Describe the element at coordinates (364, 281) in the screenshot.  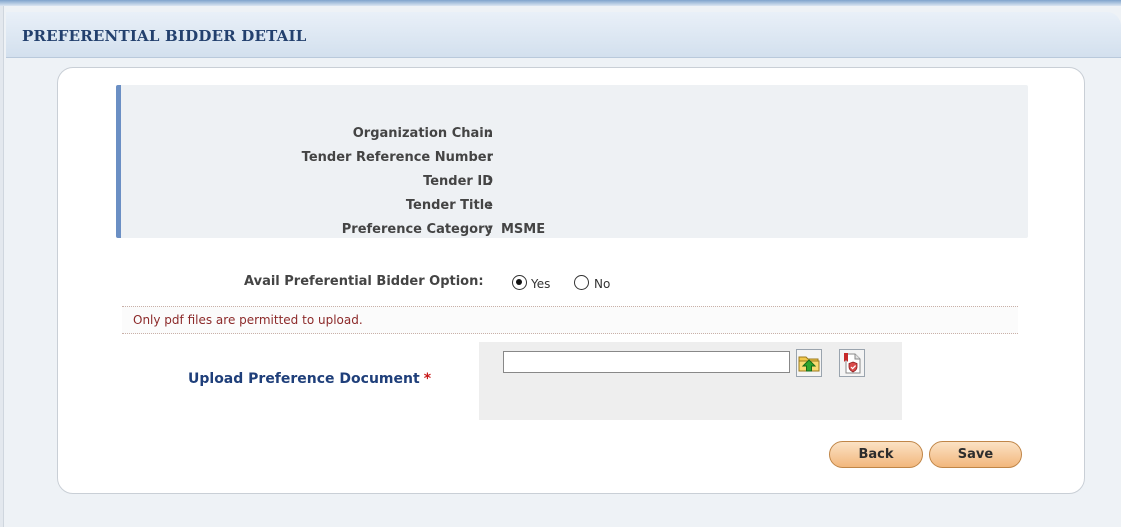
I see `avail-option-label: Avail Preferential Bidder Option:` at that location.